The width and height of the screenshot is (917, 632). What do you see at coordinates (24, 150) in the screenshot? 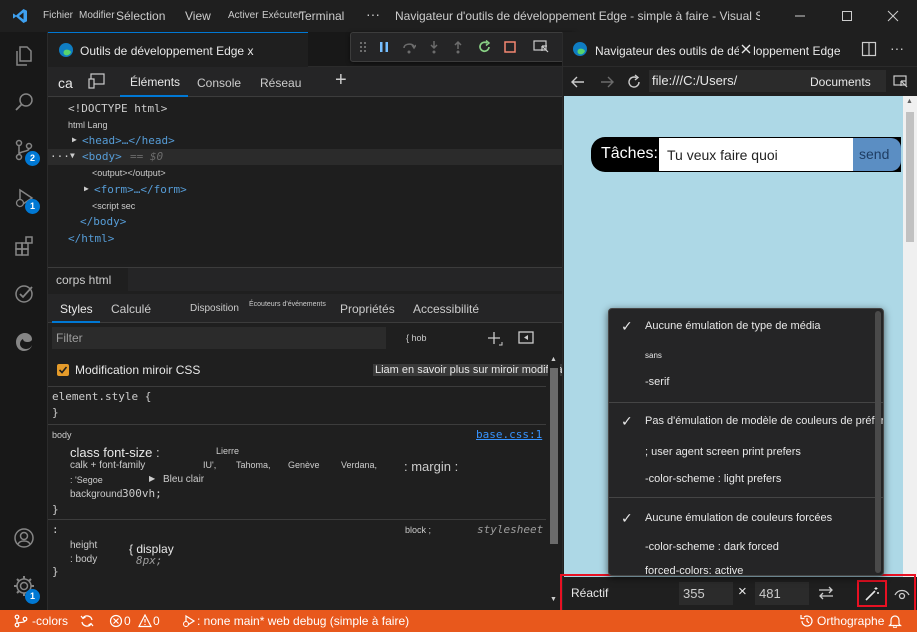
I see `source-control-icon: 2` at bounding box center [24, 150].